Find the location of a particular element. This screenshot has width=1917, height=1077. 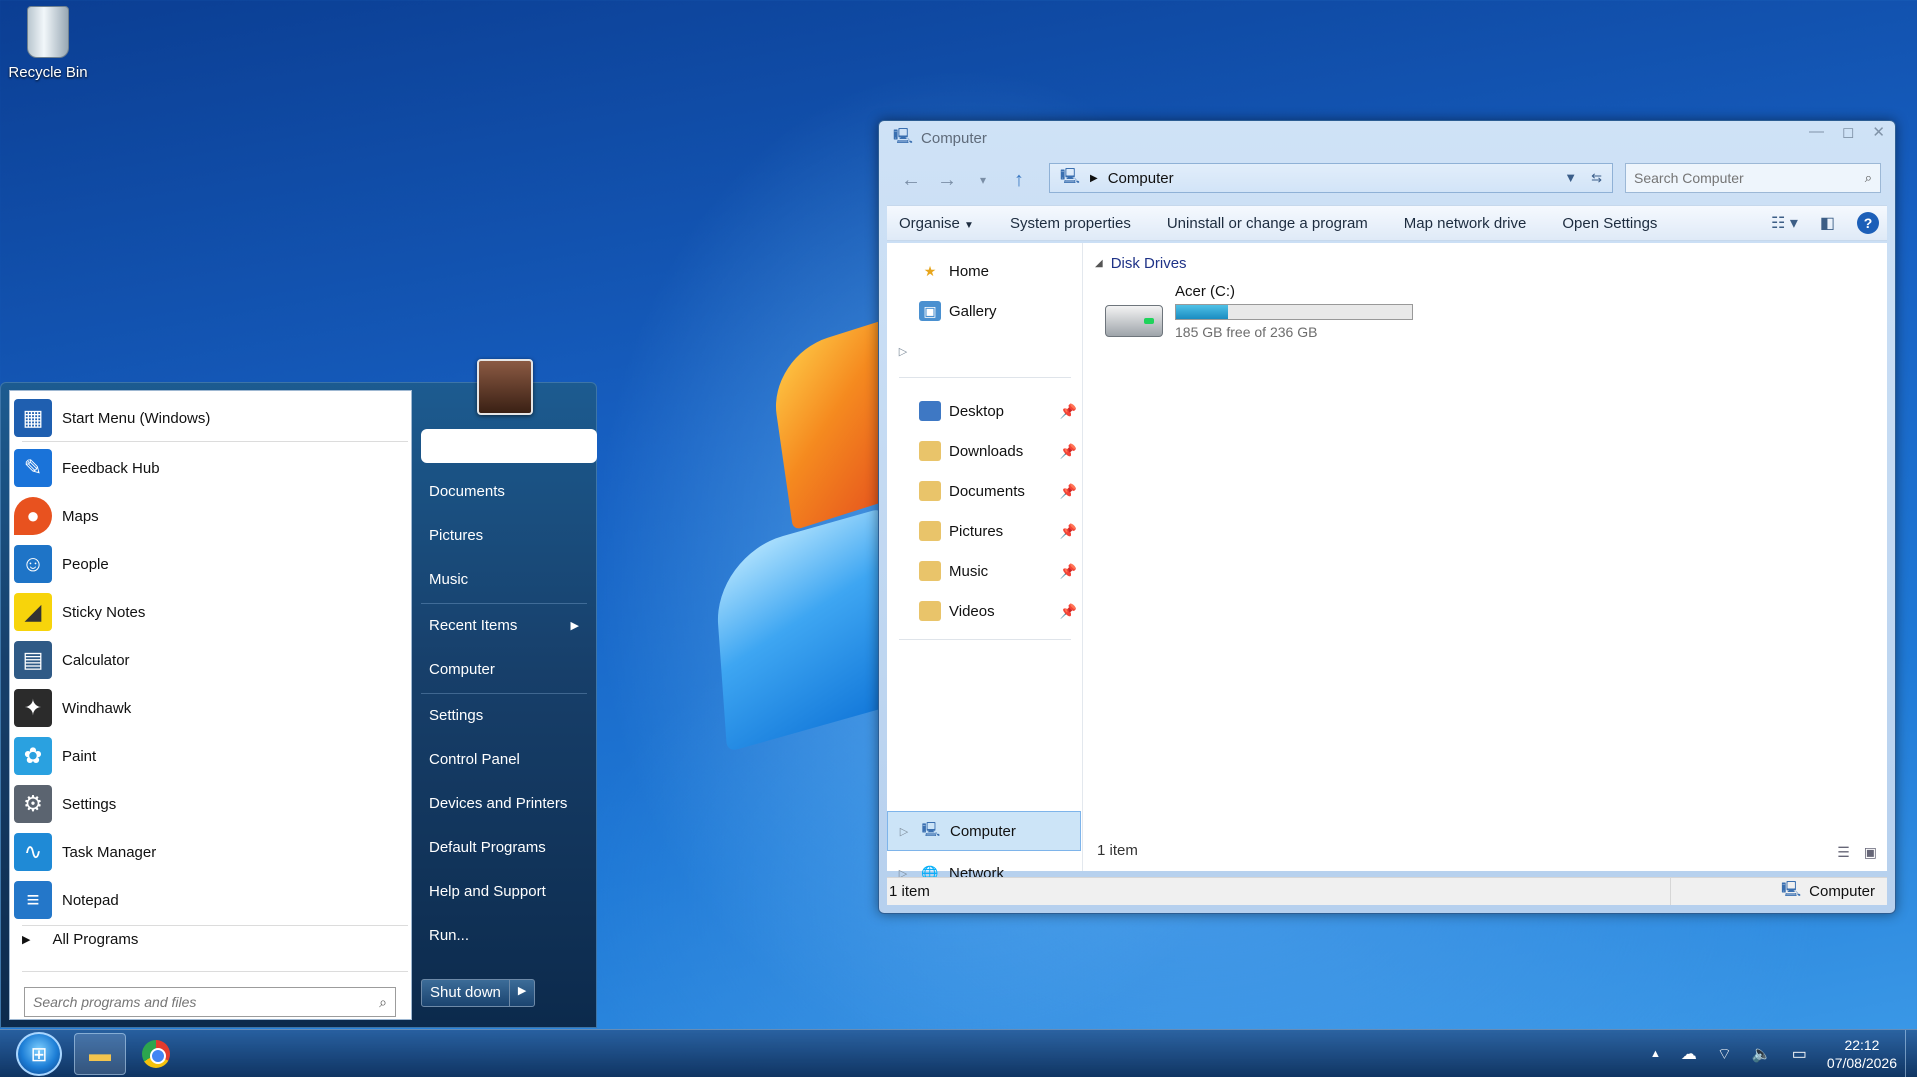

start-right-documents: Documents is located at coordinates (504, 491).